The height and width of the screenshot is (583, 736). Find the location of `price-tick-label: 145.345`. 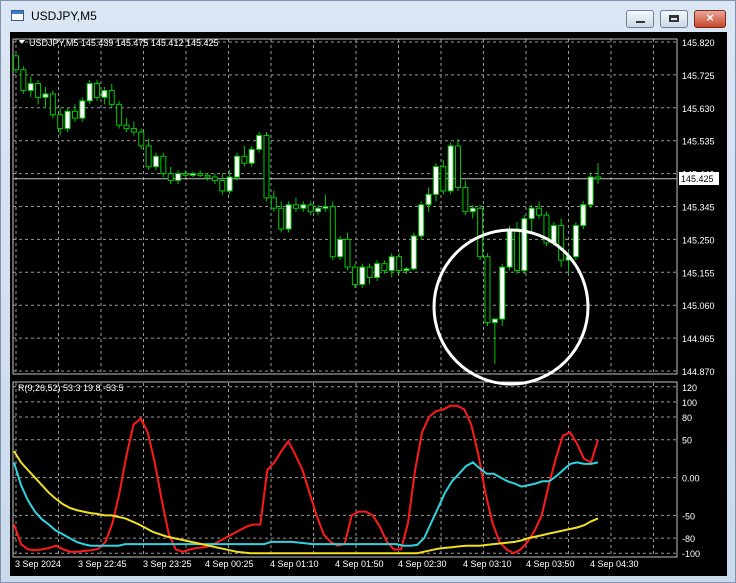

price-tick-label: 145.345 is located at coordinates (698, 208).